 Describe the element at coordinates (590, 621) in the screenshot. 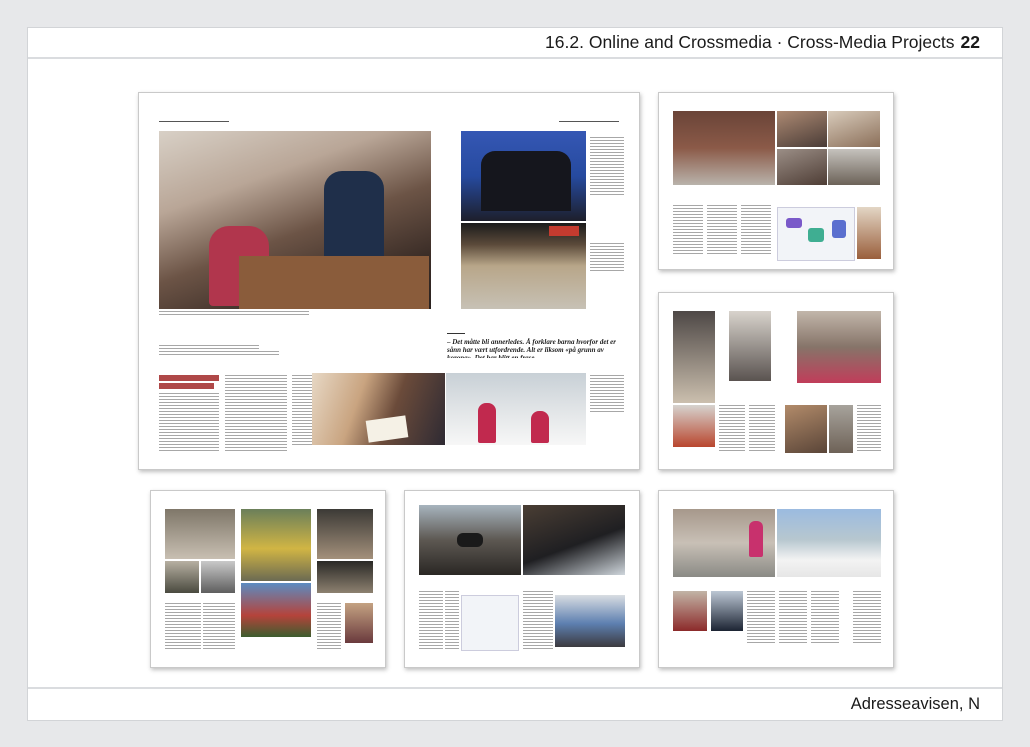

I see `photo-health-workers` at that location.